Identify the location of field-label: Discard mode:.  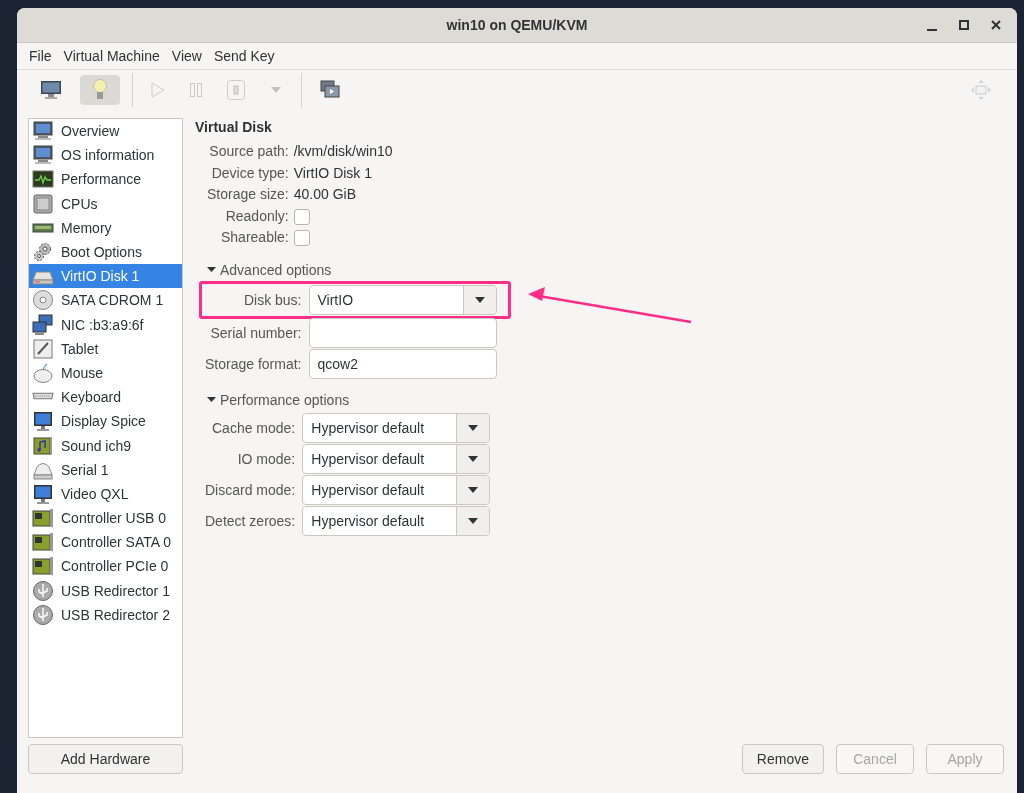
(250, 489).